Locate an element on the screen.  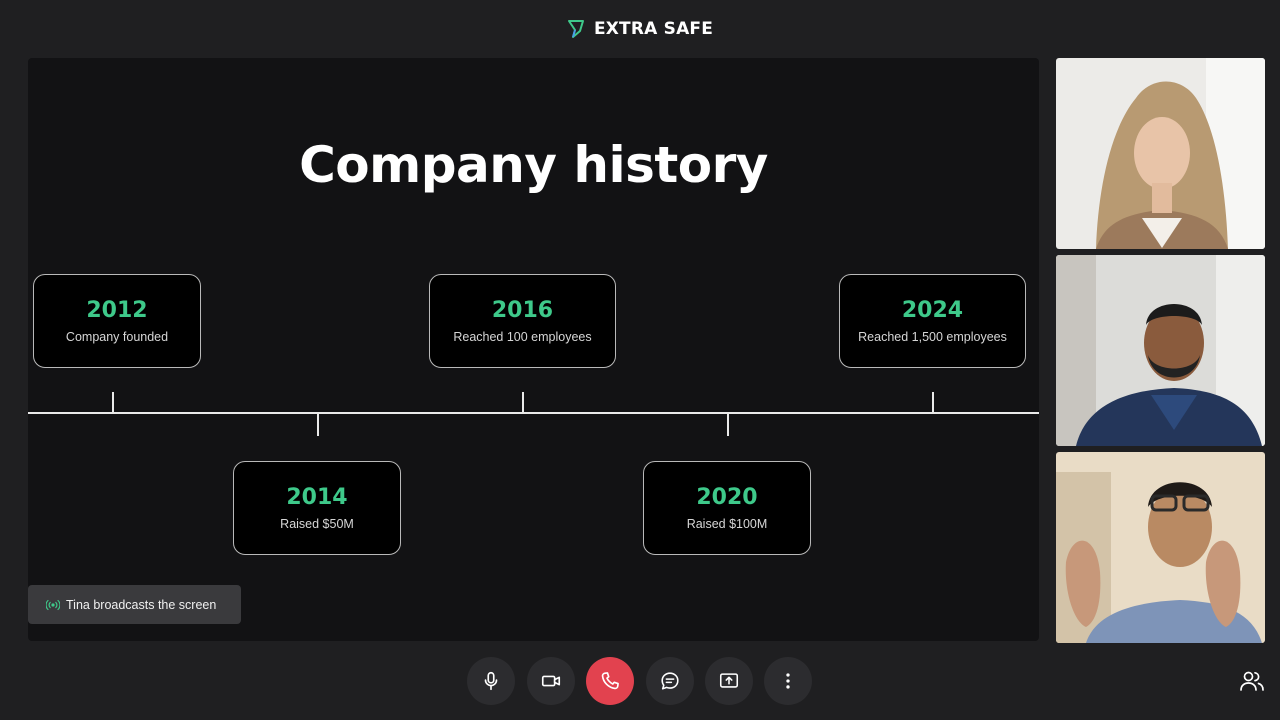
slide-title: Company history is located at coordinates (533, 165).